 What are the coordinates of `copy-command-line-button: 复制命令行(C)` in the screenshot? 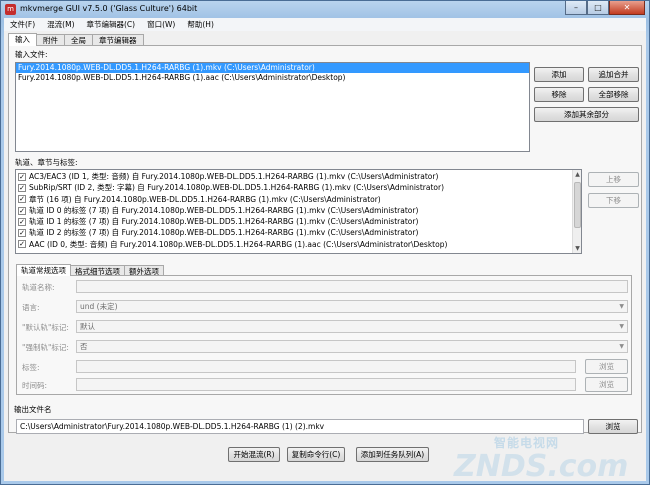 It's located at (316, 454).